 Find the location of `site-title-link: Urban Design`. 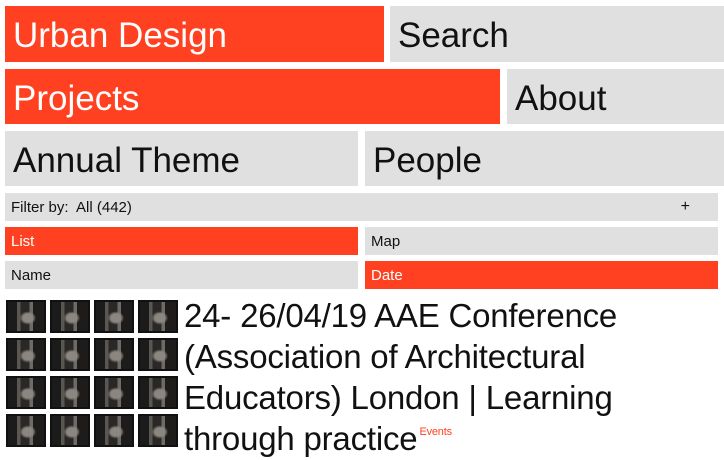

site-title-link: Urban Design is located at coordinates (194, 34).